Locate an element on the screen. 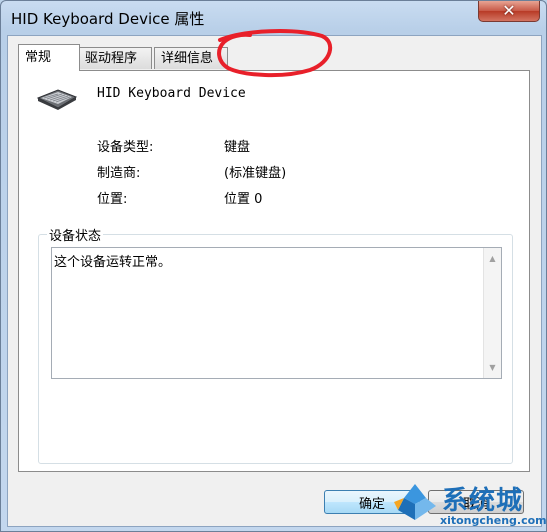 Image resolution: width=547 pixels, height=532 pixels. scroll-down-arrow-icon: ▼ is located at coordinates (492, 367).